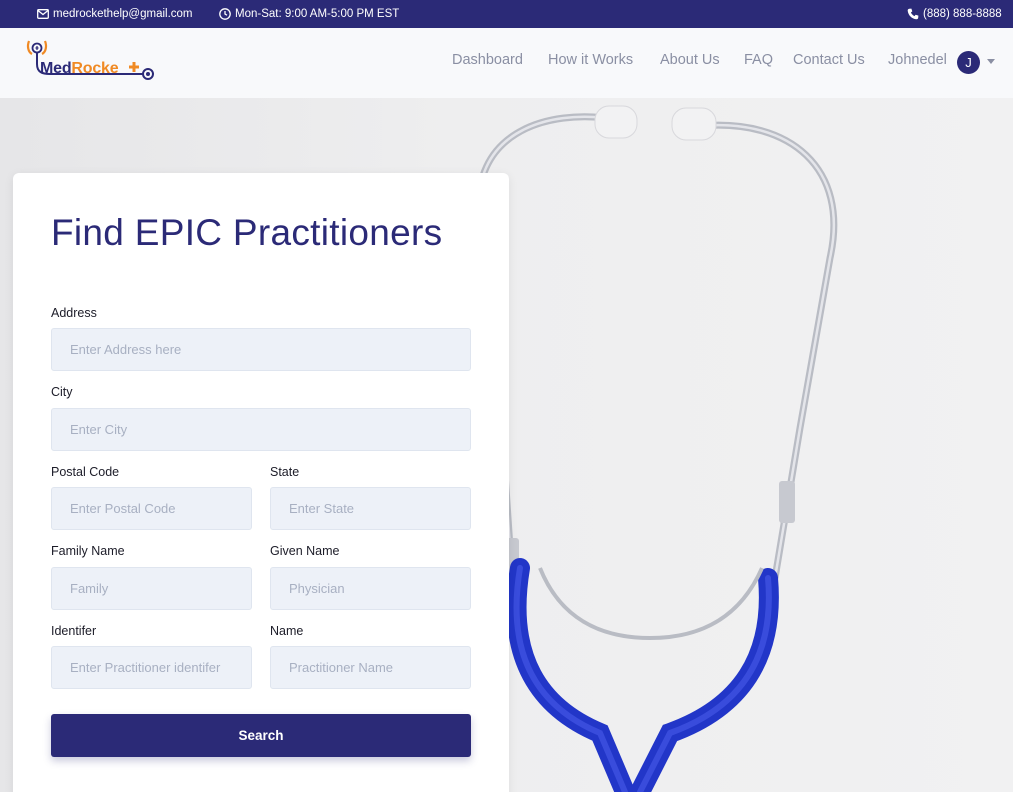 This screenshot has width=1013, height=792. I want to click on contact-phone: (888) 888-8888, so click(954, 14).